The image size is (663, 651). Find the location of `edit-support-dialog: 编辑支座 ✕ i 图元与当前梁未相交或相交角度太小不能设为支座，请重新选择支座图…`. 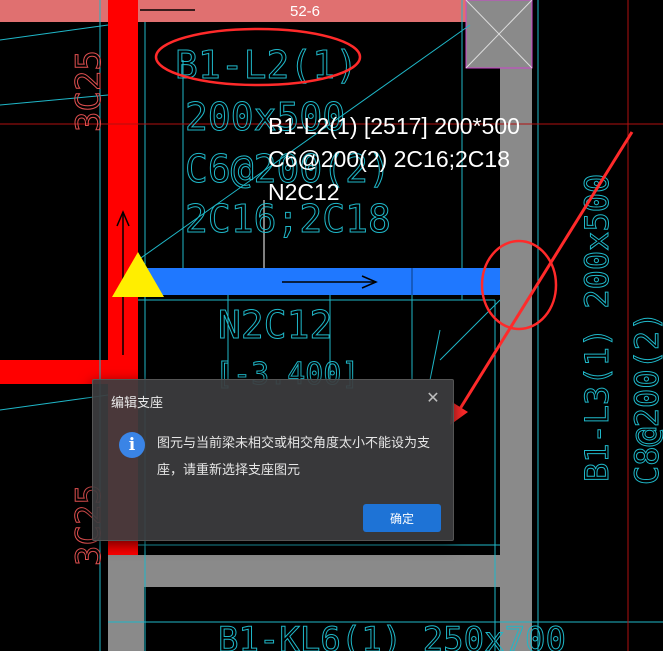

edit-support-dialog: 编辑支座 ✕ i 图元与当前梁未相交或相交角度太小不能设为支座，请重新选择支座图… is located at coordinates (273, 460).